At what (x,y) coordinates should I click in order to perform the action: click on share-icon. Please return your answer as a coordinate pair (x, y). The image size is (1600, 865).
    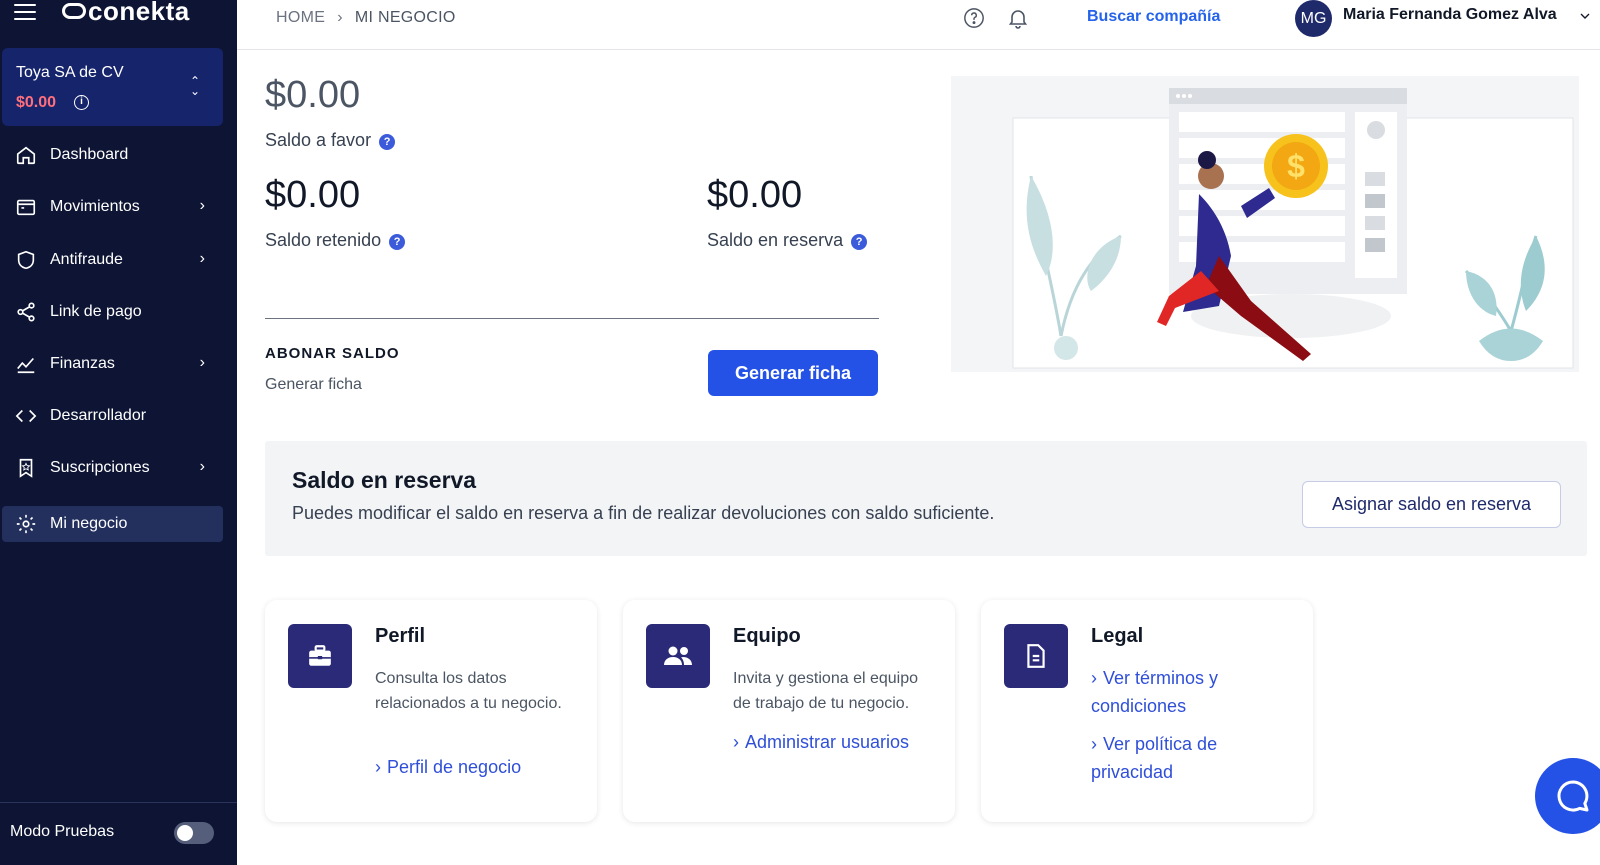
    Looking at the image, I should click on (26, 312).